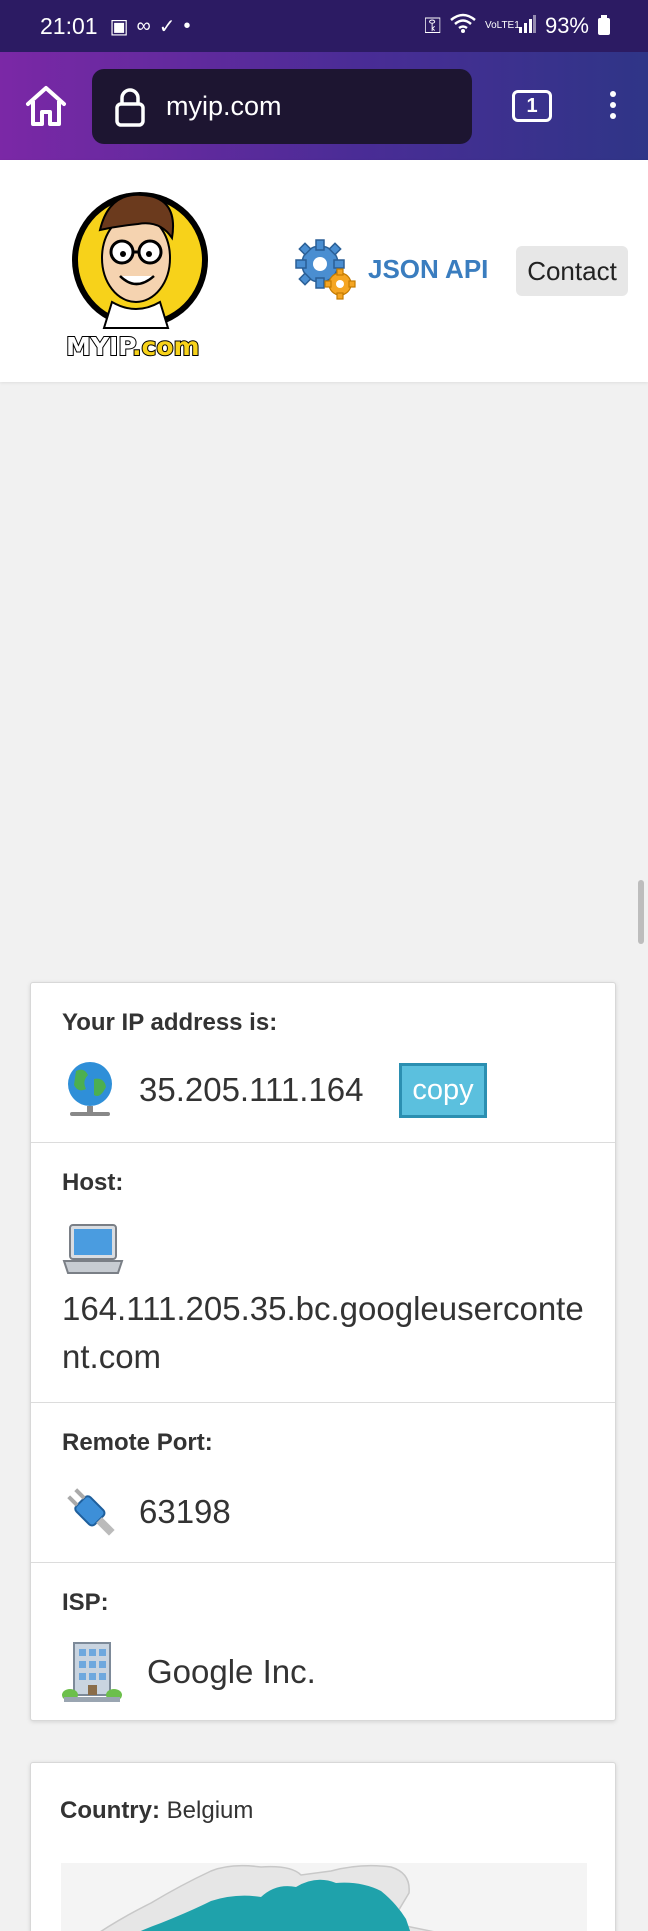 This screenshot has height=1931, width=648. What do you see at coordinates (93, 1182) in the screenshot?
I see `host-label: Host:` at bounding box center [93, 1182].